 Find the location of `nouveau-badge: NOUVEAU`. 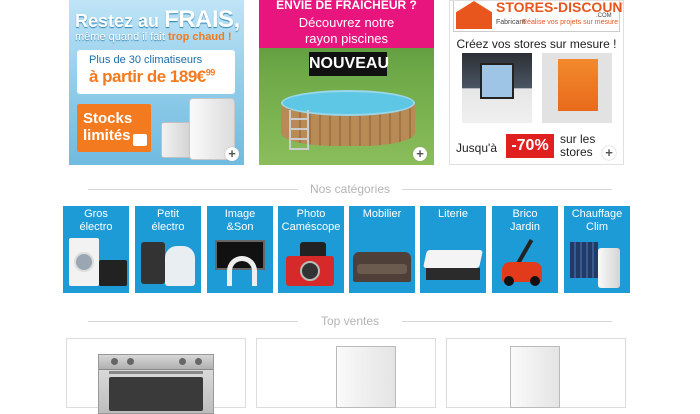

nouveau-badge: NOUVEAU is located at coordinates (349, 64).